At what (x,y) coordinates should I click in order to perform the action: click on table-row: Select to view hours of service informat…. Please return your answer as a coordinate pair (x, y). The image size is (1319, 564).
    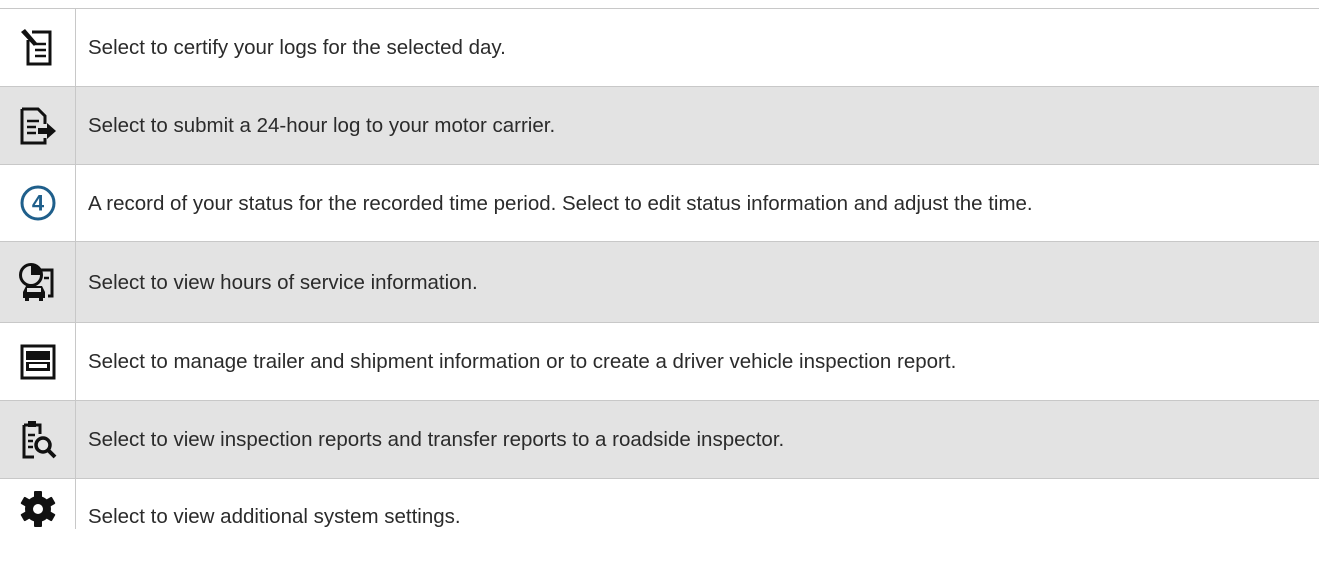
    Looking at the image, I should click on (659, 282).